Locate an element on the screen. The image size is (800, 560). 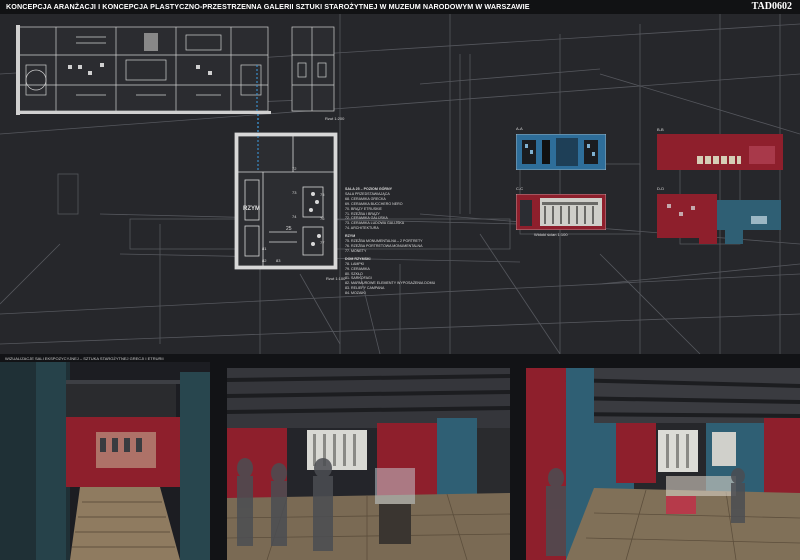
room-number: 74 is located at coordinates (294, 216).